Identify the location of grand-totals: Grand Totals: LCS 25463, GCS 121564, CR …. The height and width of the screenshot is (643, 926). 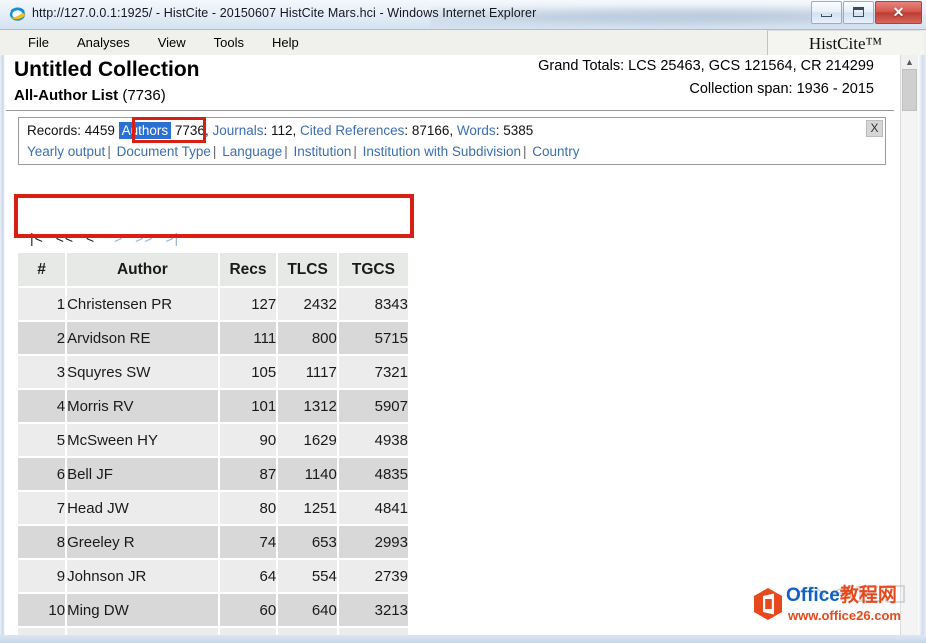
(706, 66).